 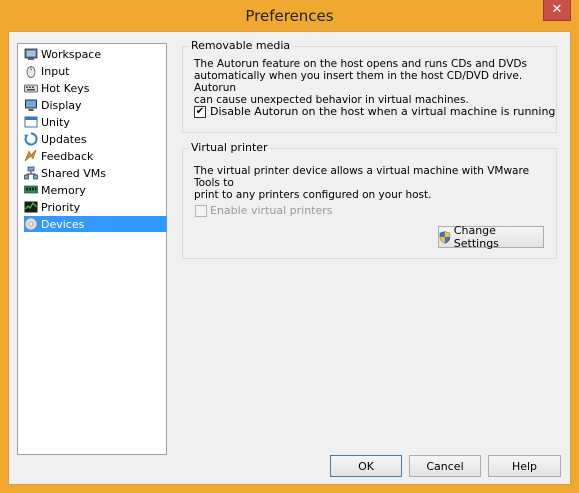 I want to click on window-title: Preferences, so click(x=289, y=16).